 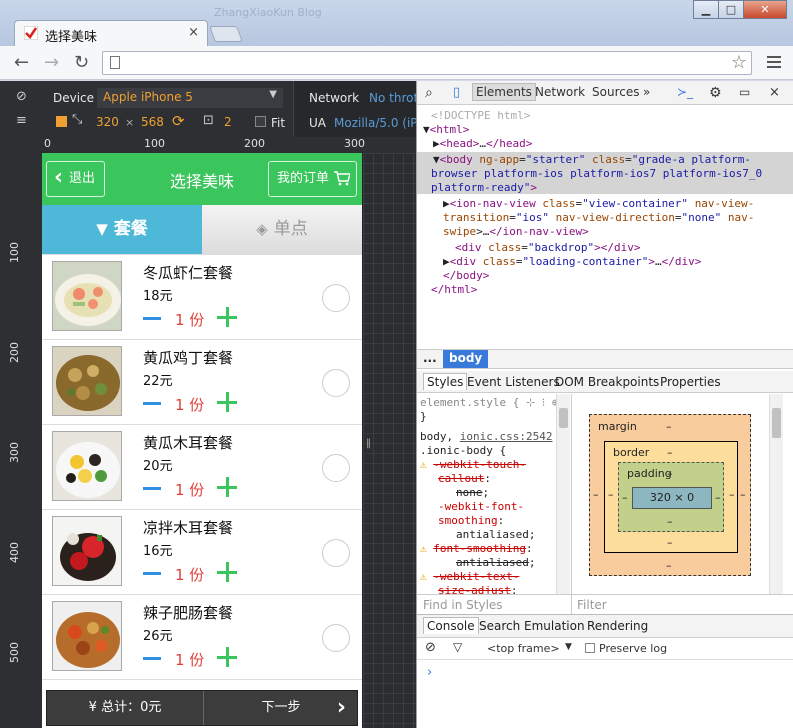 What do you see at coordinates (202, 637) in the screenshot?
I see `list-item: 辣子肥肠套餐 26元 1 份` at bounding box center [202, 637].